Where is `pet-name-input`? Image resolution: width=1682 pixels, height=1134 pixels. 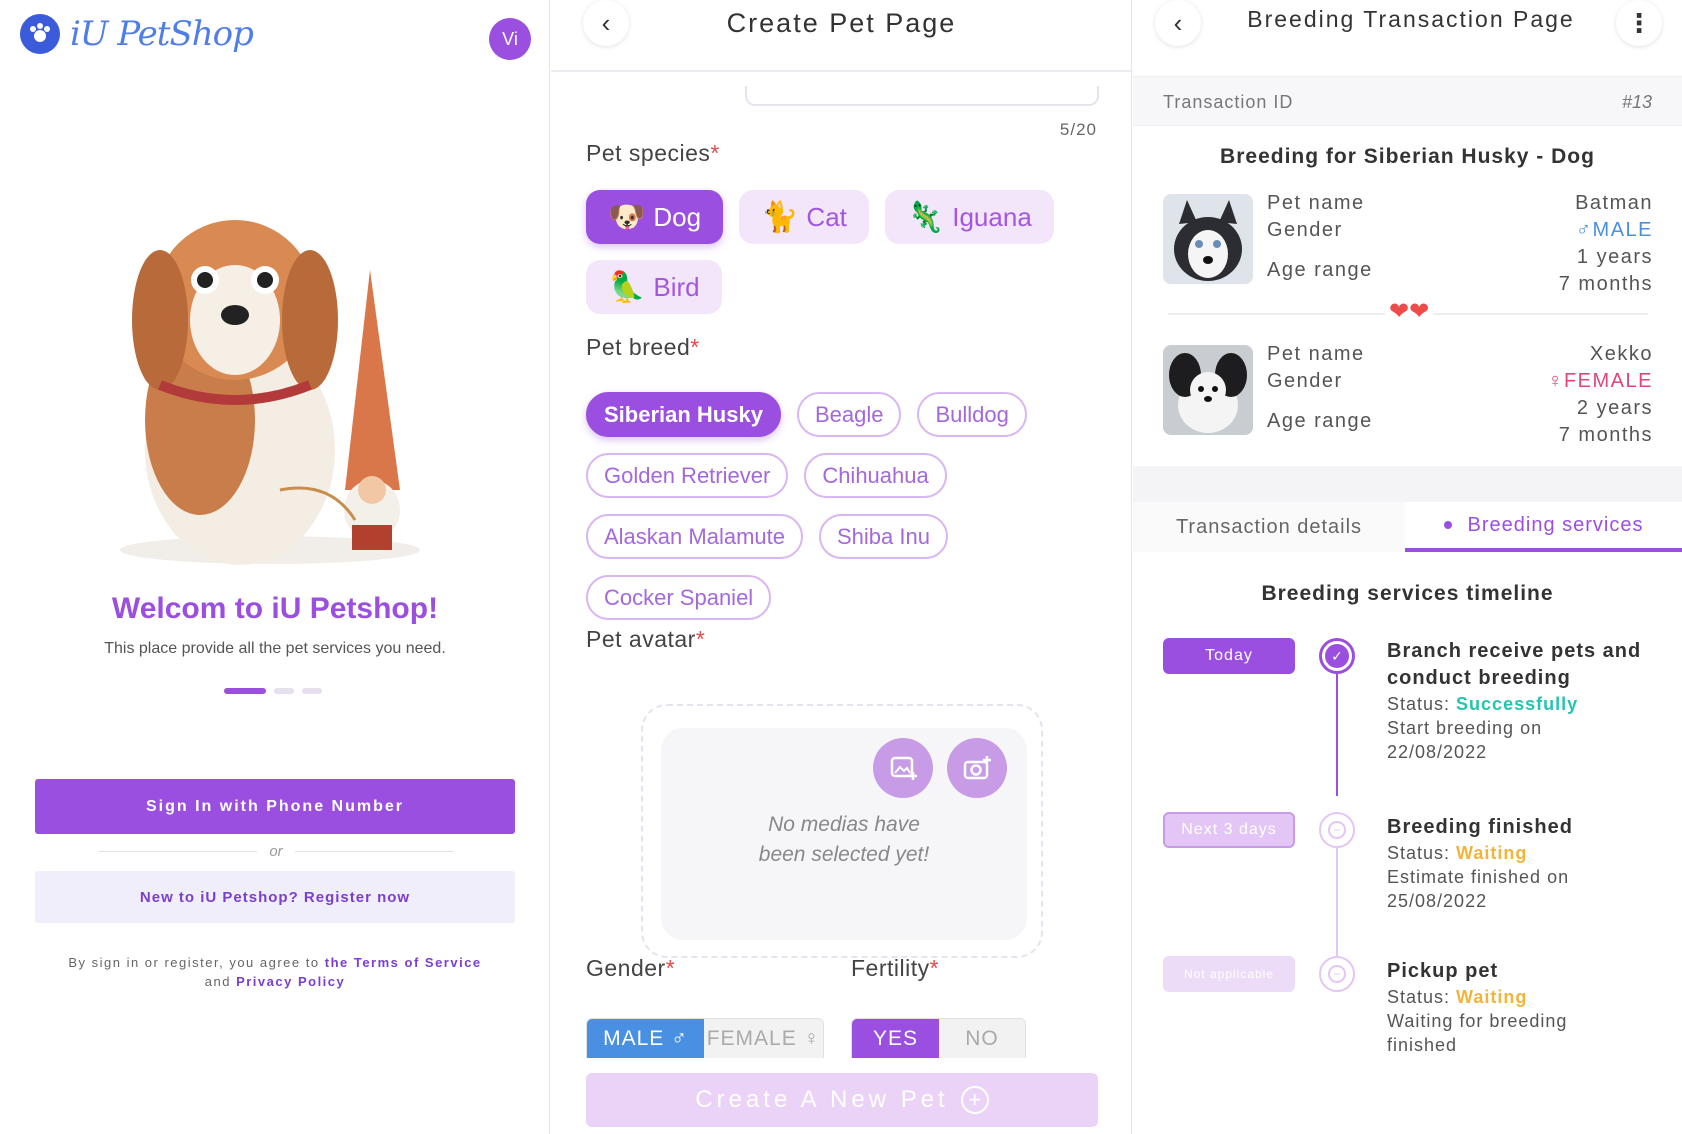
pet-name-input is located at coordinates (922, 96).